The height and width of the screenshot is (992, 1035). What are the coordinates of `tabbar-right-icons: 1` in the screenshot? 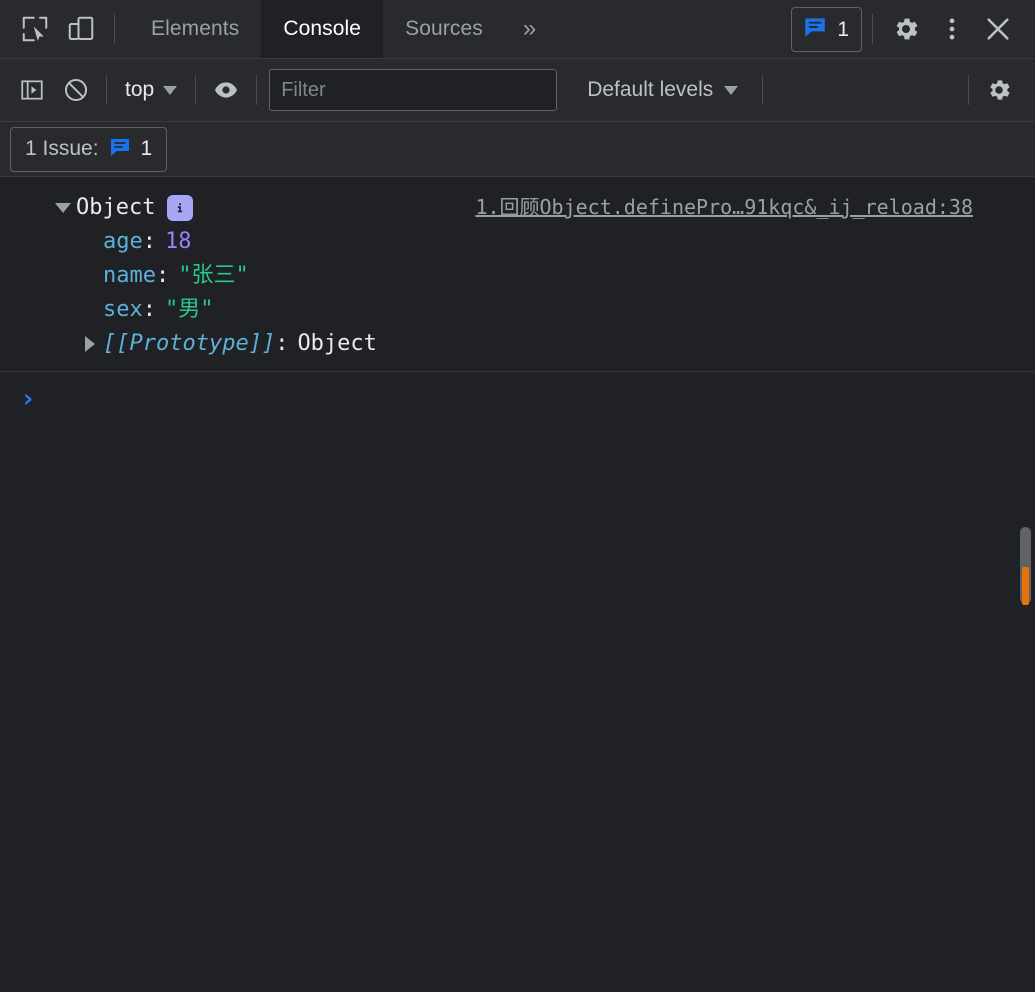 It's located at (913, 29).